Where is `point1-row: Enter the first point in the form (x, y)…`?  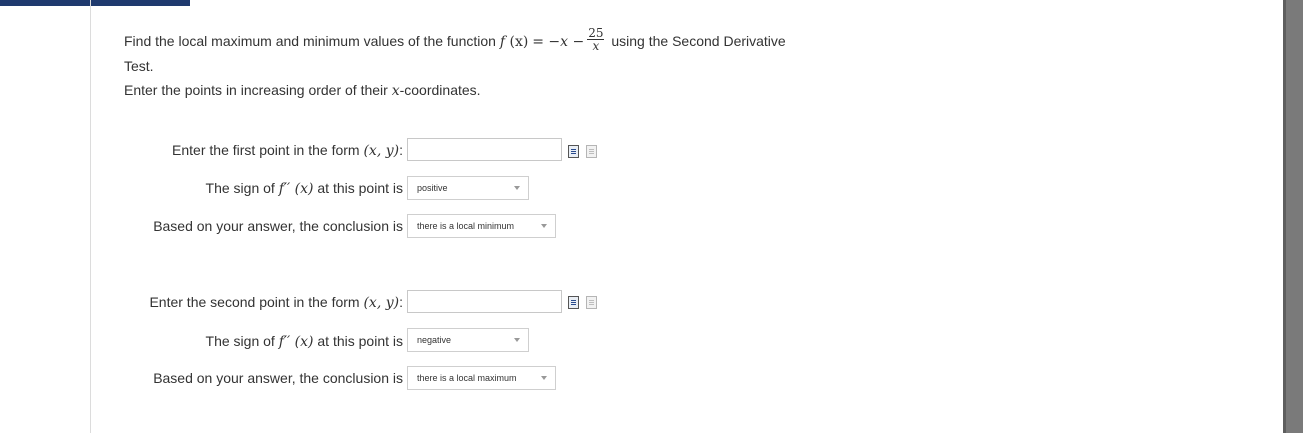
point1-row: Enter the first point in the form (x, y)… is located at coordinates (201, 151).